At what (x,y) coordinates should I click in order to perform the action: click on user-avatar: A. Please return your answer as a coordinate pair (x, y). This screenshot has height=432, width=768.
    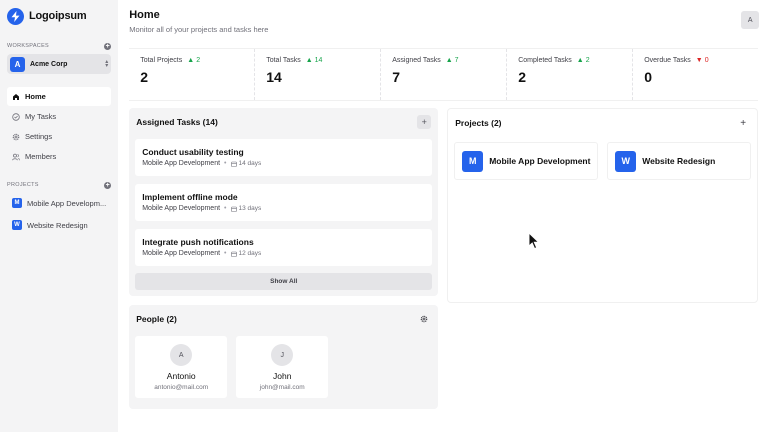
    Looking at the image, I should click on (750, 20).